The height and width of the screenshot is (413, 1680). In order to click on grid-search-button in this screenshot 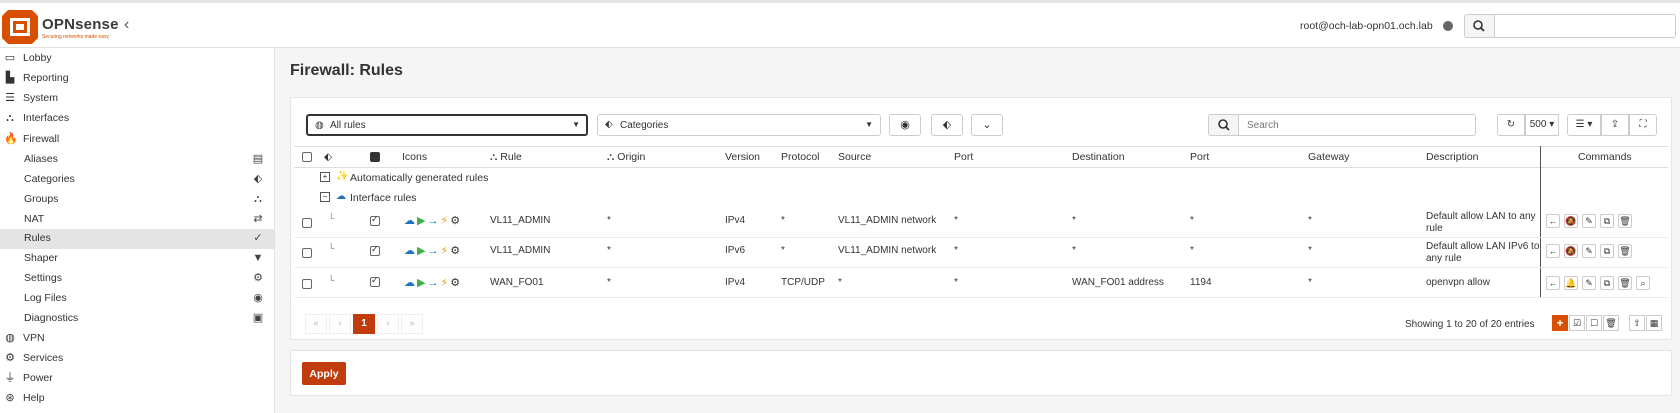, I will do `click(1223, 125)`.